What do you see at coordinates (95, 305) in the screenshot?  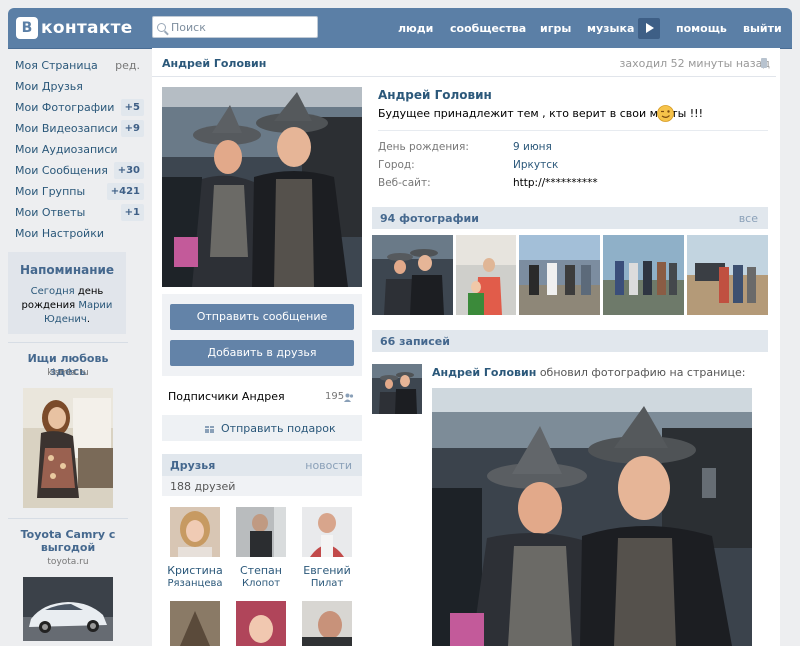 I see `reminder-name-first: Марии` at bounding box center [95, 305].